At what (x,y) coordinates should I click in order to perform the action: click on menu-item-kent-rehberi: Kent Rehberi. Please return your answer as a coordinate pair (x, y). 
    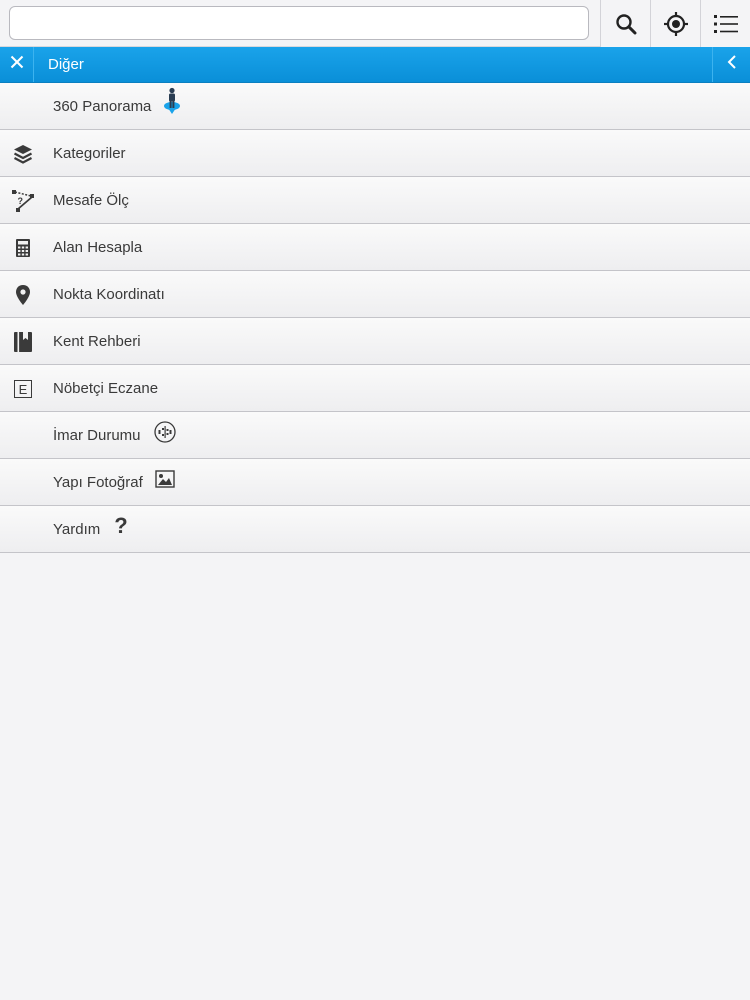
    Looking at the image, I should click on (375, 341).